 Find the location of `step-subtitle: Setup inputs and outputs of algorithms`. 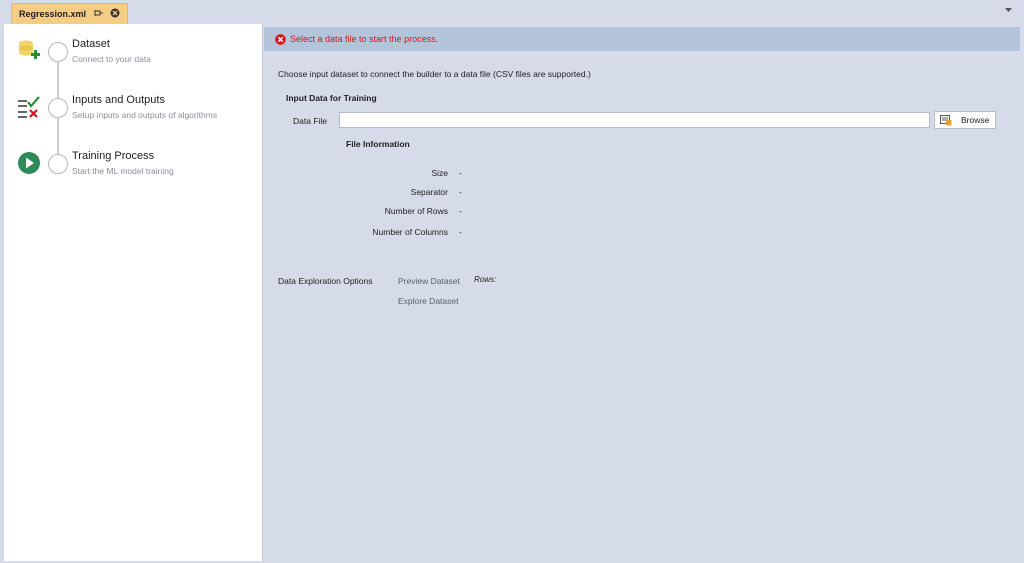

step-subtitle: Setup inputs and outputs of algorithms is located at coordinates (145, 115).